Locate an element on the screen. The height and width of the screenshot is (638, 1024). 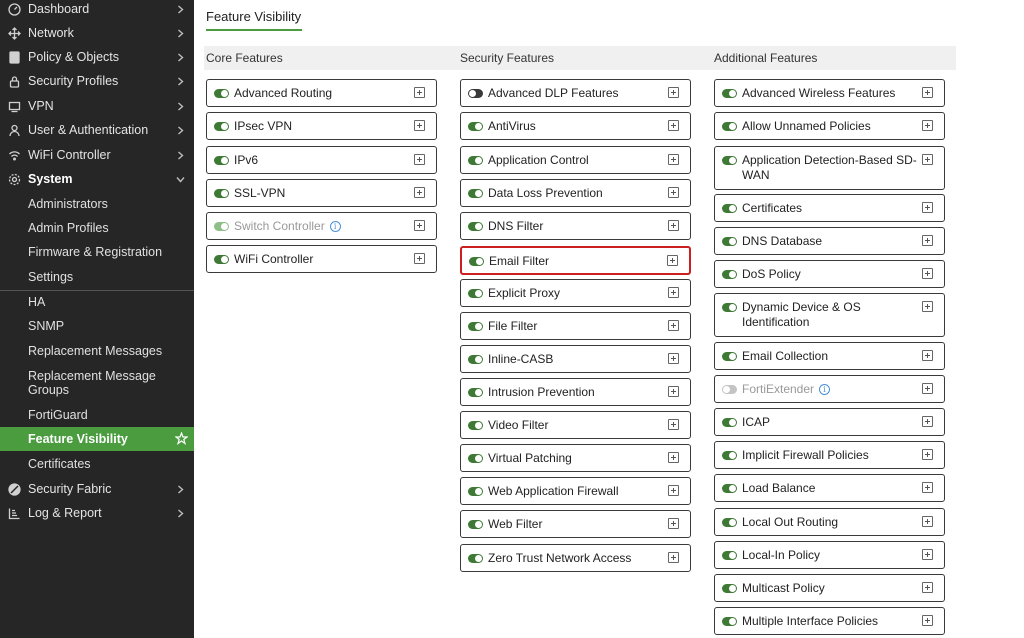
sidebar-item-dashboard: Dashboard is located at coordinates (97, 10).